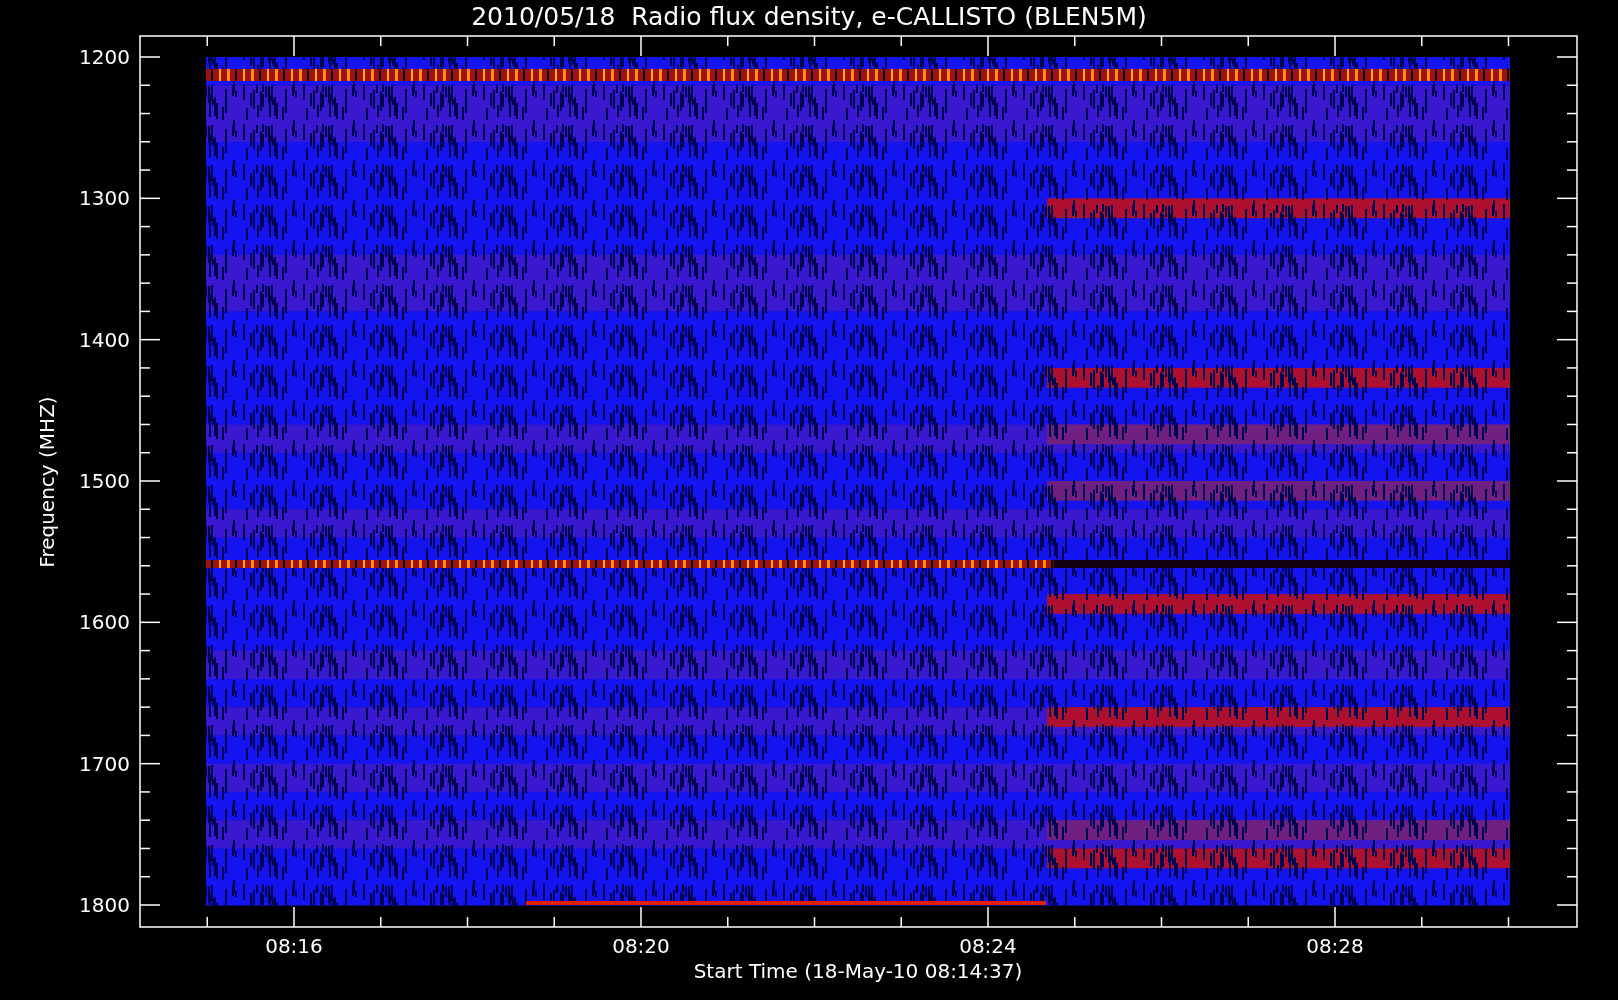 The width and height of the screenshot is (1618, 1000). What do you see at coordinates (47, 482) in the screenshot?
I see `y-axis-label: Frequency (MHZ)` at bounding box center [47, 482].